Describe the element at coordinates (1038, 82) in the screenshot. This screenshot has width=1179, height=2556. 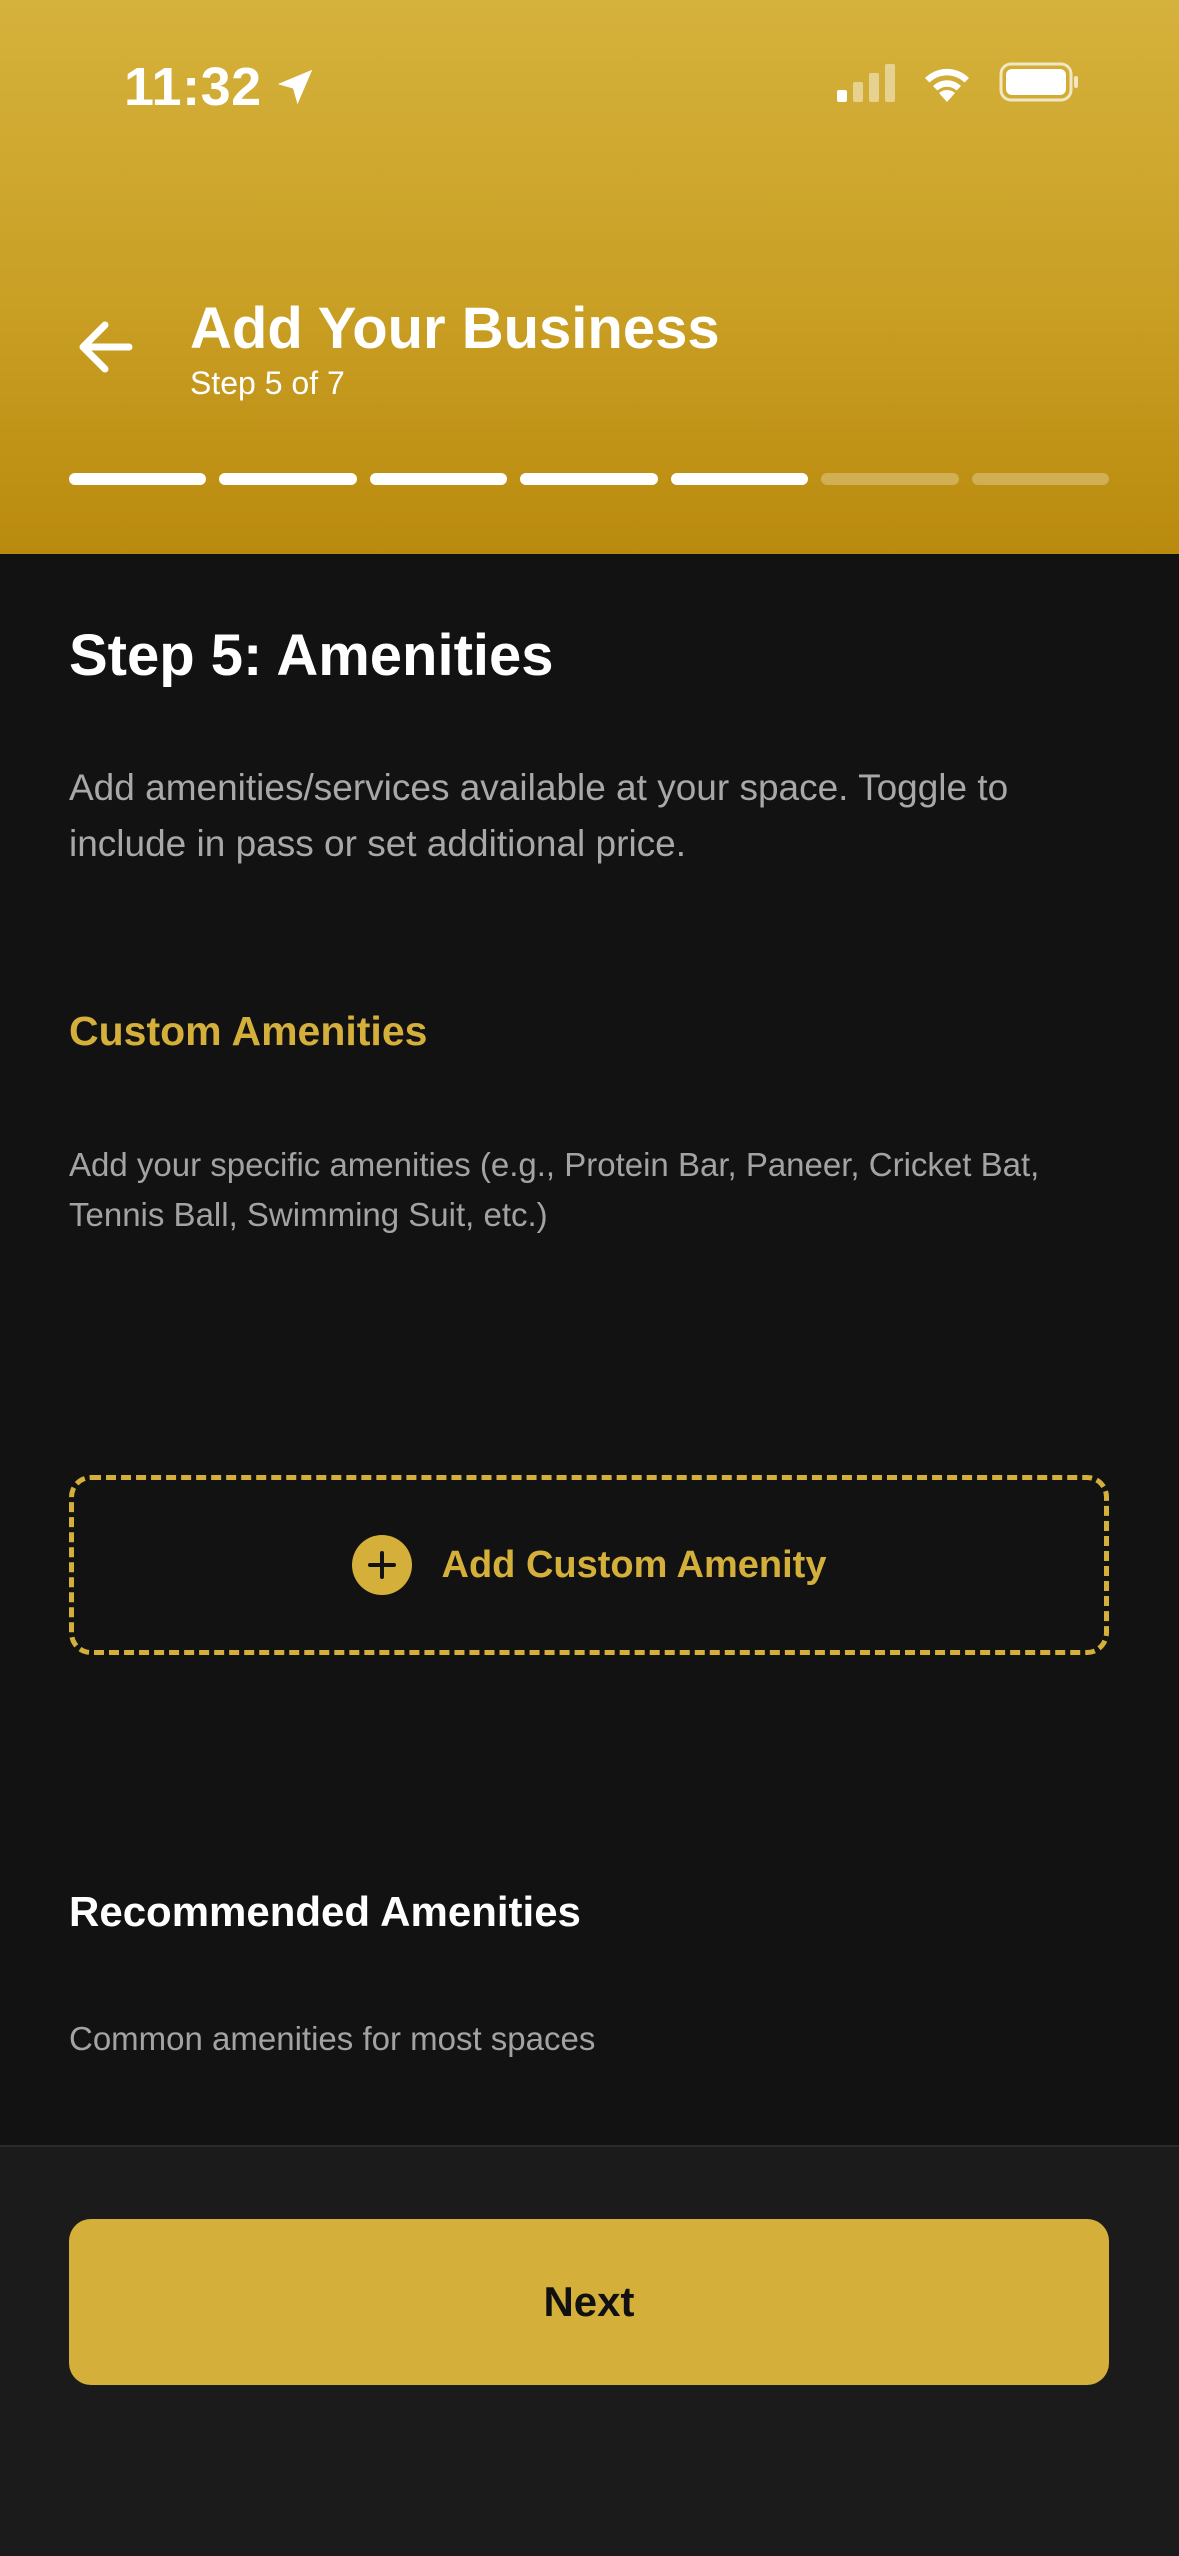
I see `battery-icon` at that location.